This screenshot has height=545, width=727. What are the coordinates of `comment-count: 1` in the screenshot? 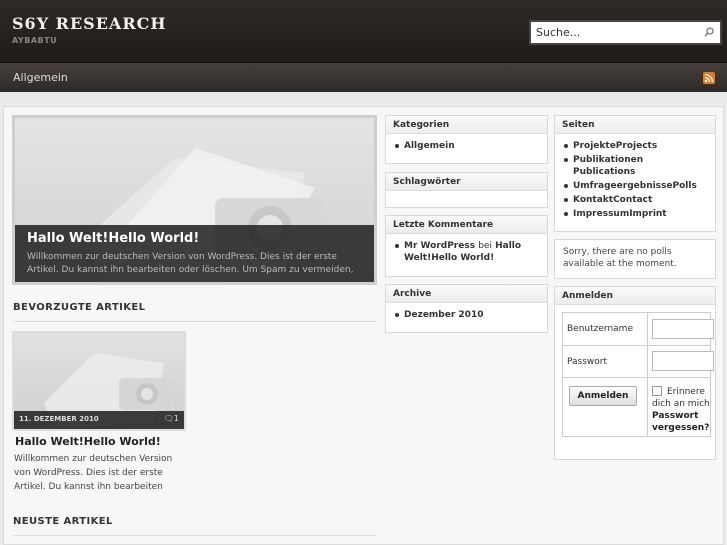 It's located at (176, 418).